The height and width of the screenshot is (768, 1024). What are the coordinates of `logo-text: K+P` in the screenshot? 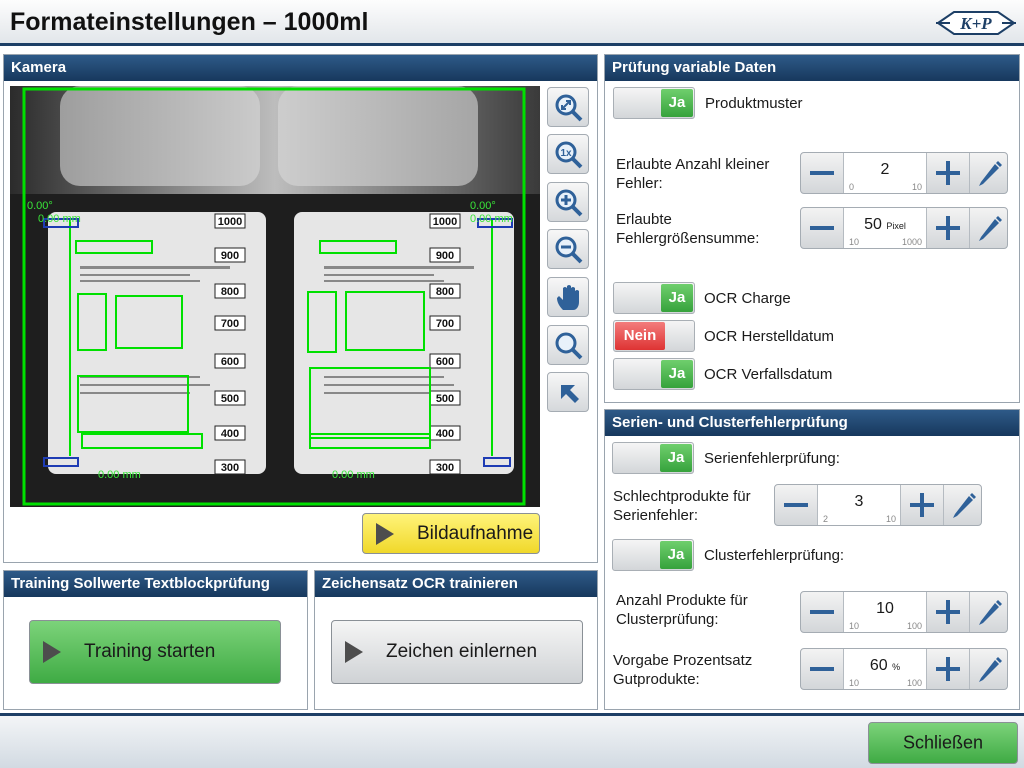 It's located at (975, 23).